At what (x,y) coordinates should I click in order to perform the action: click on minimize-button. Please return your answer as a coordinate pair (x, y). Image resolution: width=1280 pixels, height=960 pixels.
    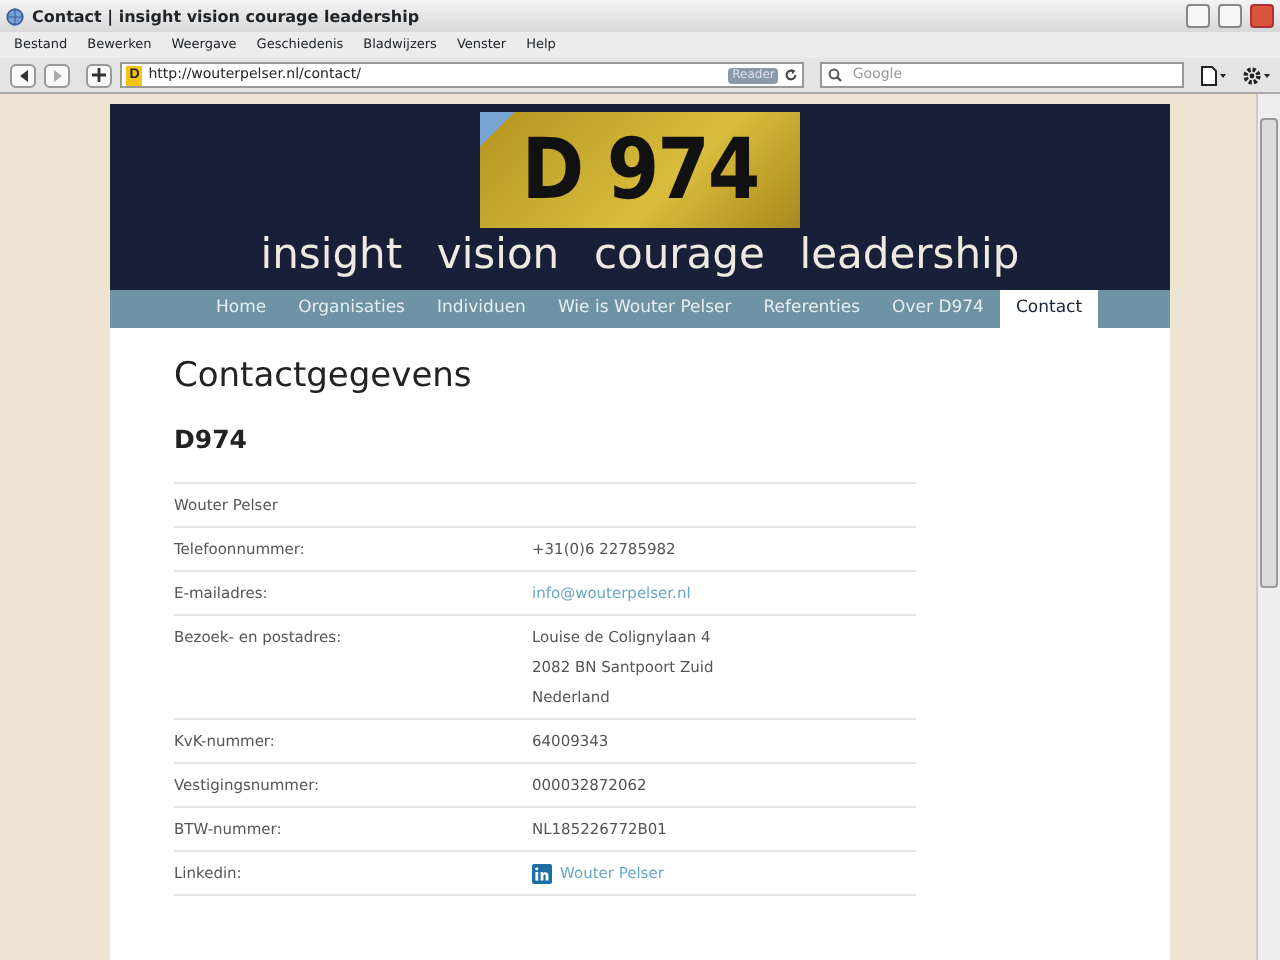
    Looking at the image, I should click on (1198, 16).